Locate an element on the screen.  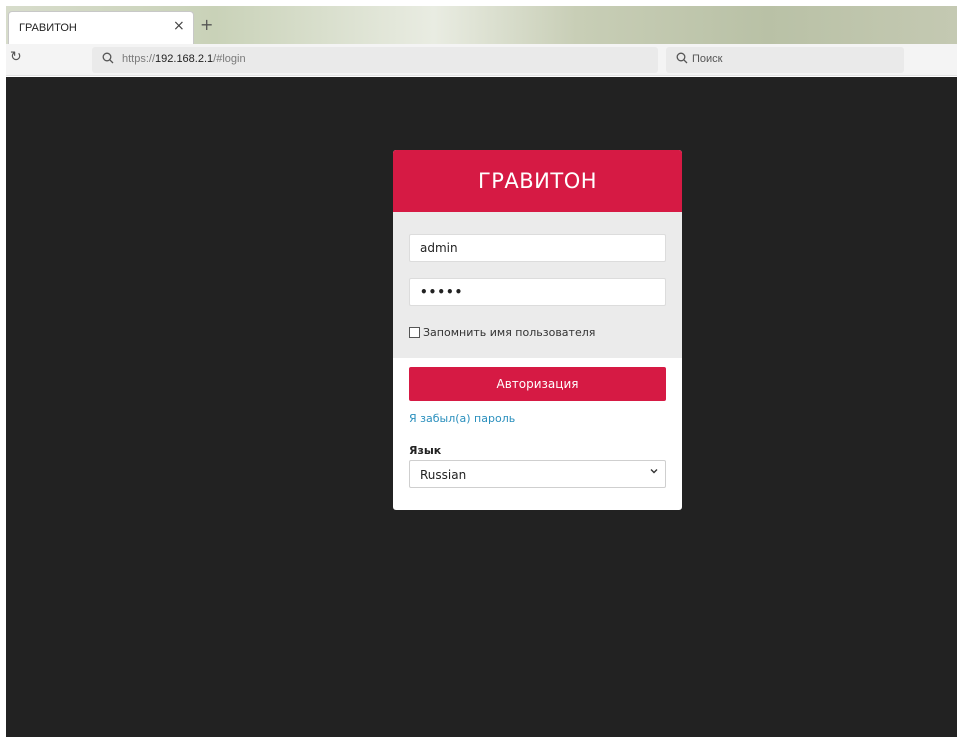
close-icon: × is located at coordinates (179, 26).